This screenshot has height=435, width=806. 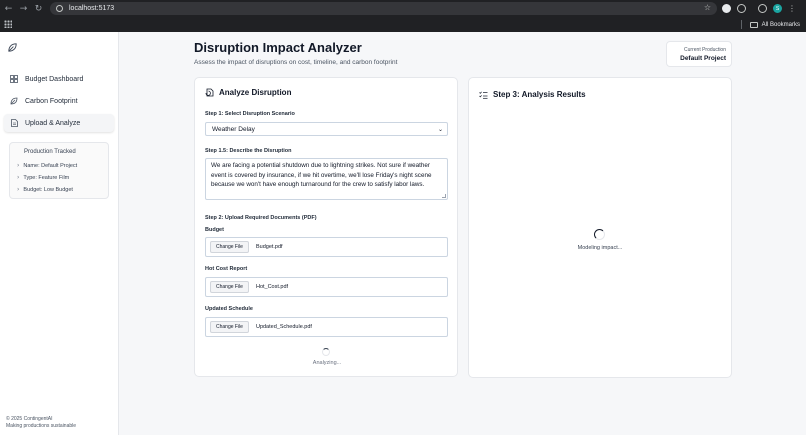 What do you see at coordinates (50, 165) in the screenshot?
I see `production-name: Name: Default Project` at bounding box center [50, 165].